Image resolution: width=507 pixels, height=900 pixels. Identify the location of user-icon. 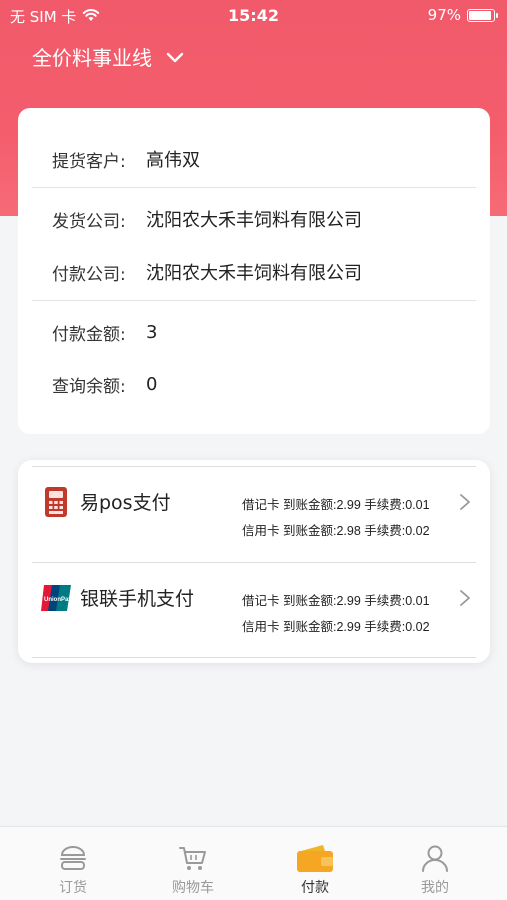
(435, 858).